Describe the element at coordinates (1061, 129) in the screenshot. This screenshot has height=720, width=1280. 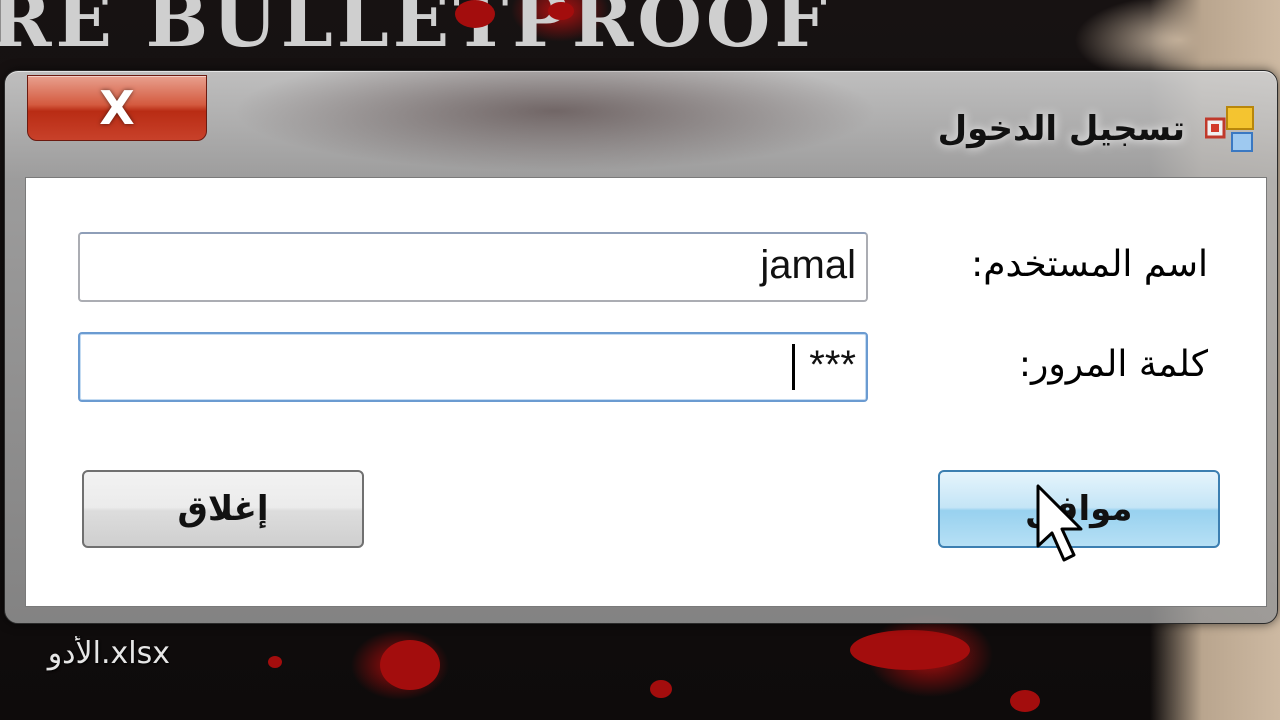
I see `window-title: تسجيل الدخول` at that location.